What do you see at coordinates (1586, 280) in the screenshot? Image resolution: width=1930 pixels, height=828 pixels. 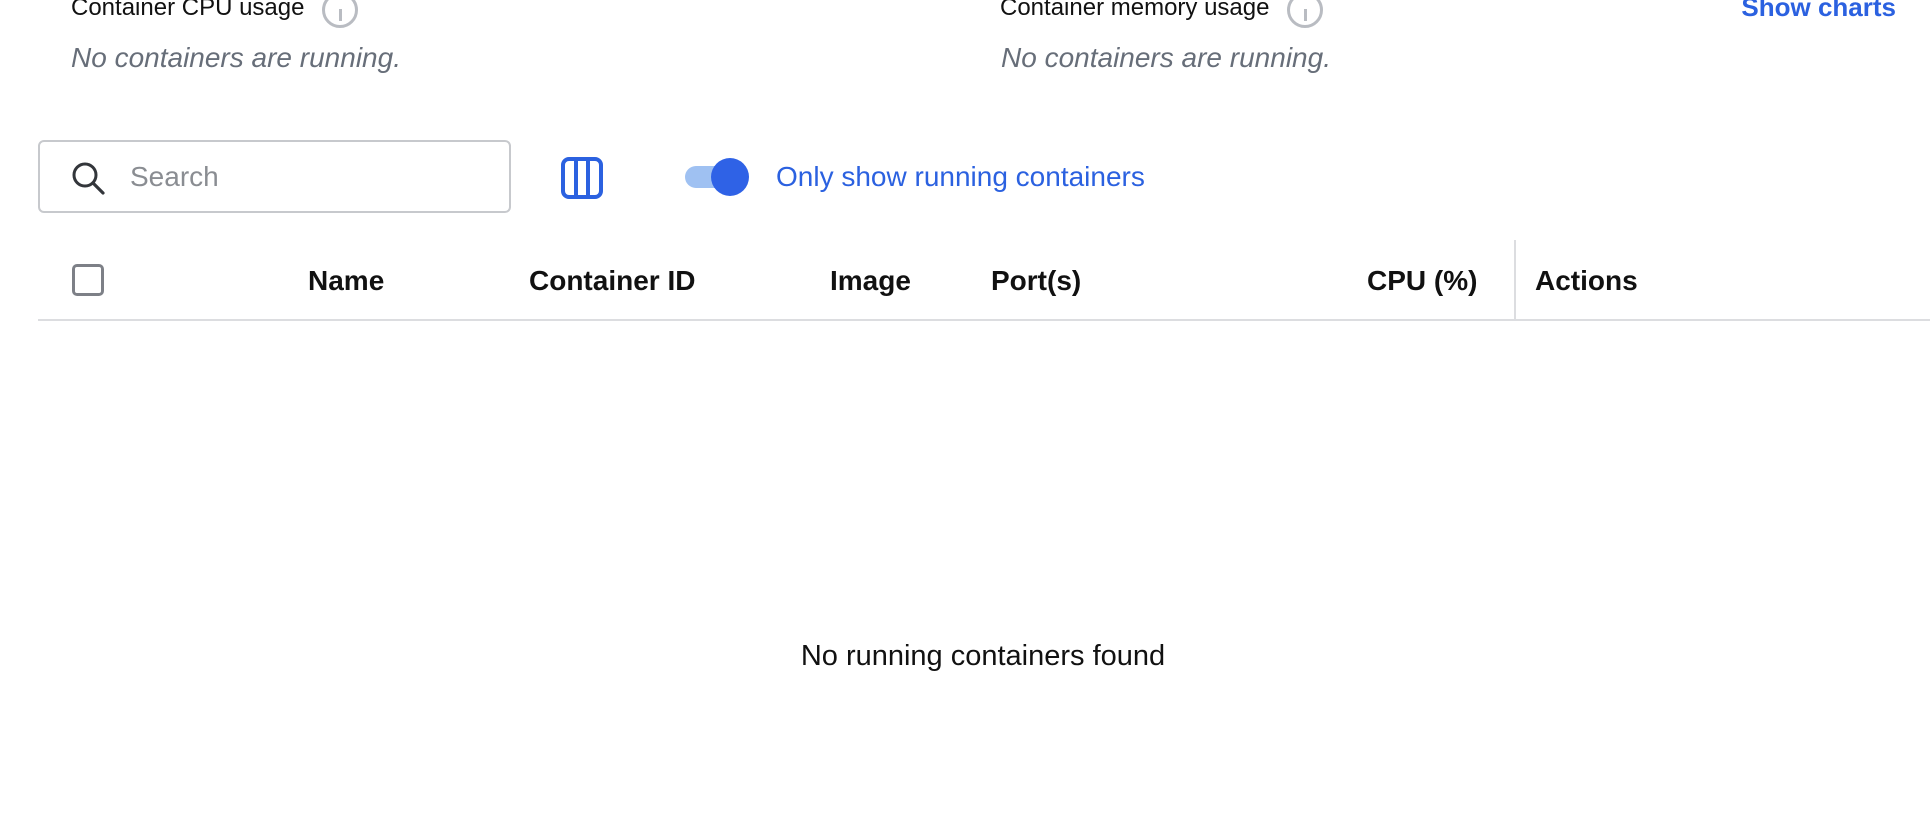 I see `column-header-actions: Actions` at bounding box center [1586, 280].